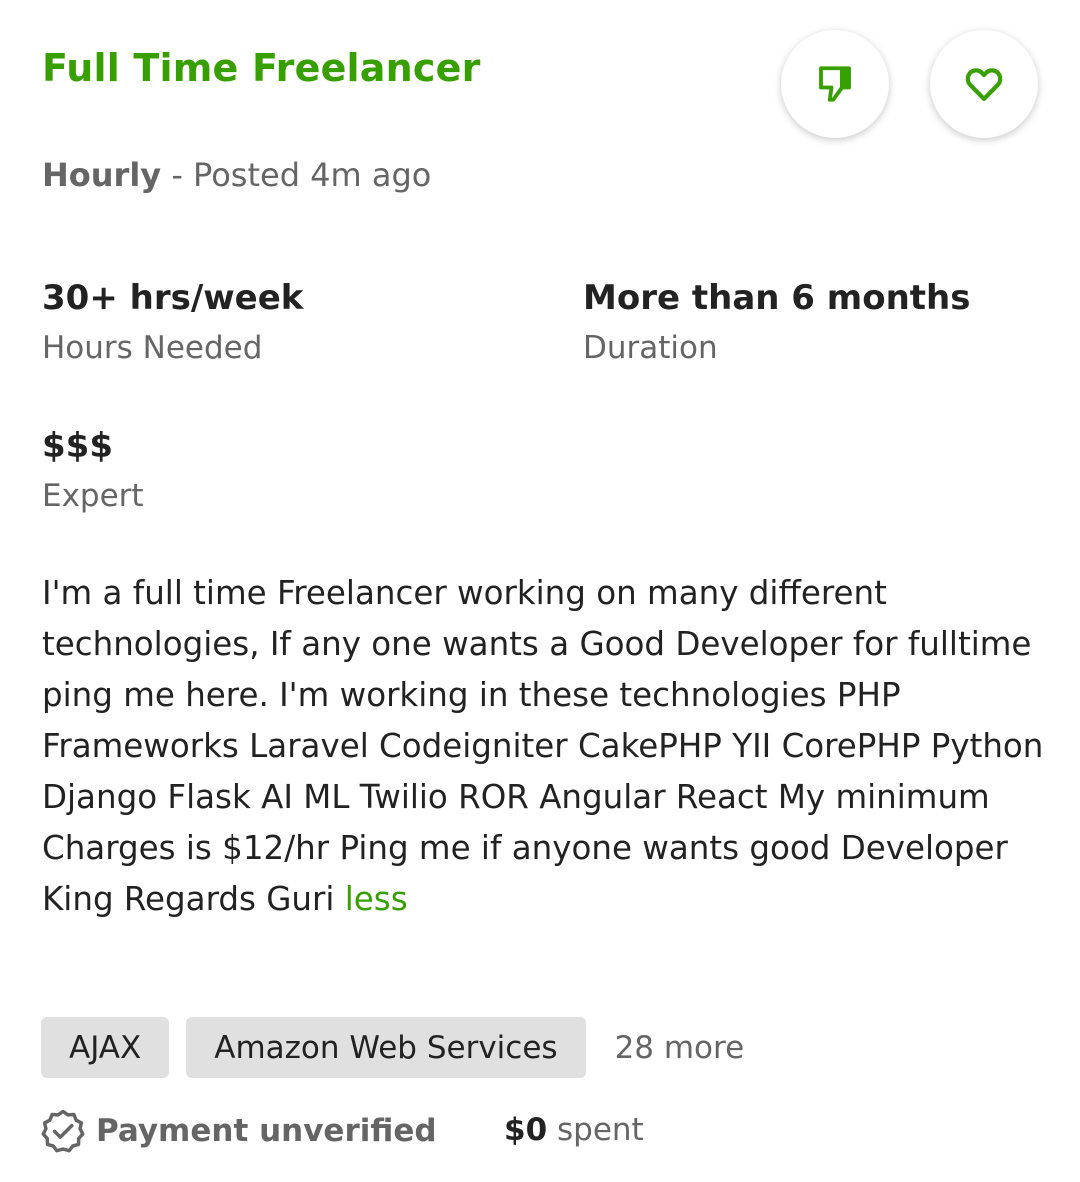  What do you see at coordinates (386, 1047) in the screenshot?
I see `skill-chip: Amazon Web Services` at bounding box center [386, 1047].